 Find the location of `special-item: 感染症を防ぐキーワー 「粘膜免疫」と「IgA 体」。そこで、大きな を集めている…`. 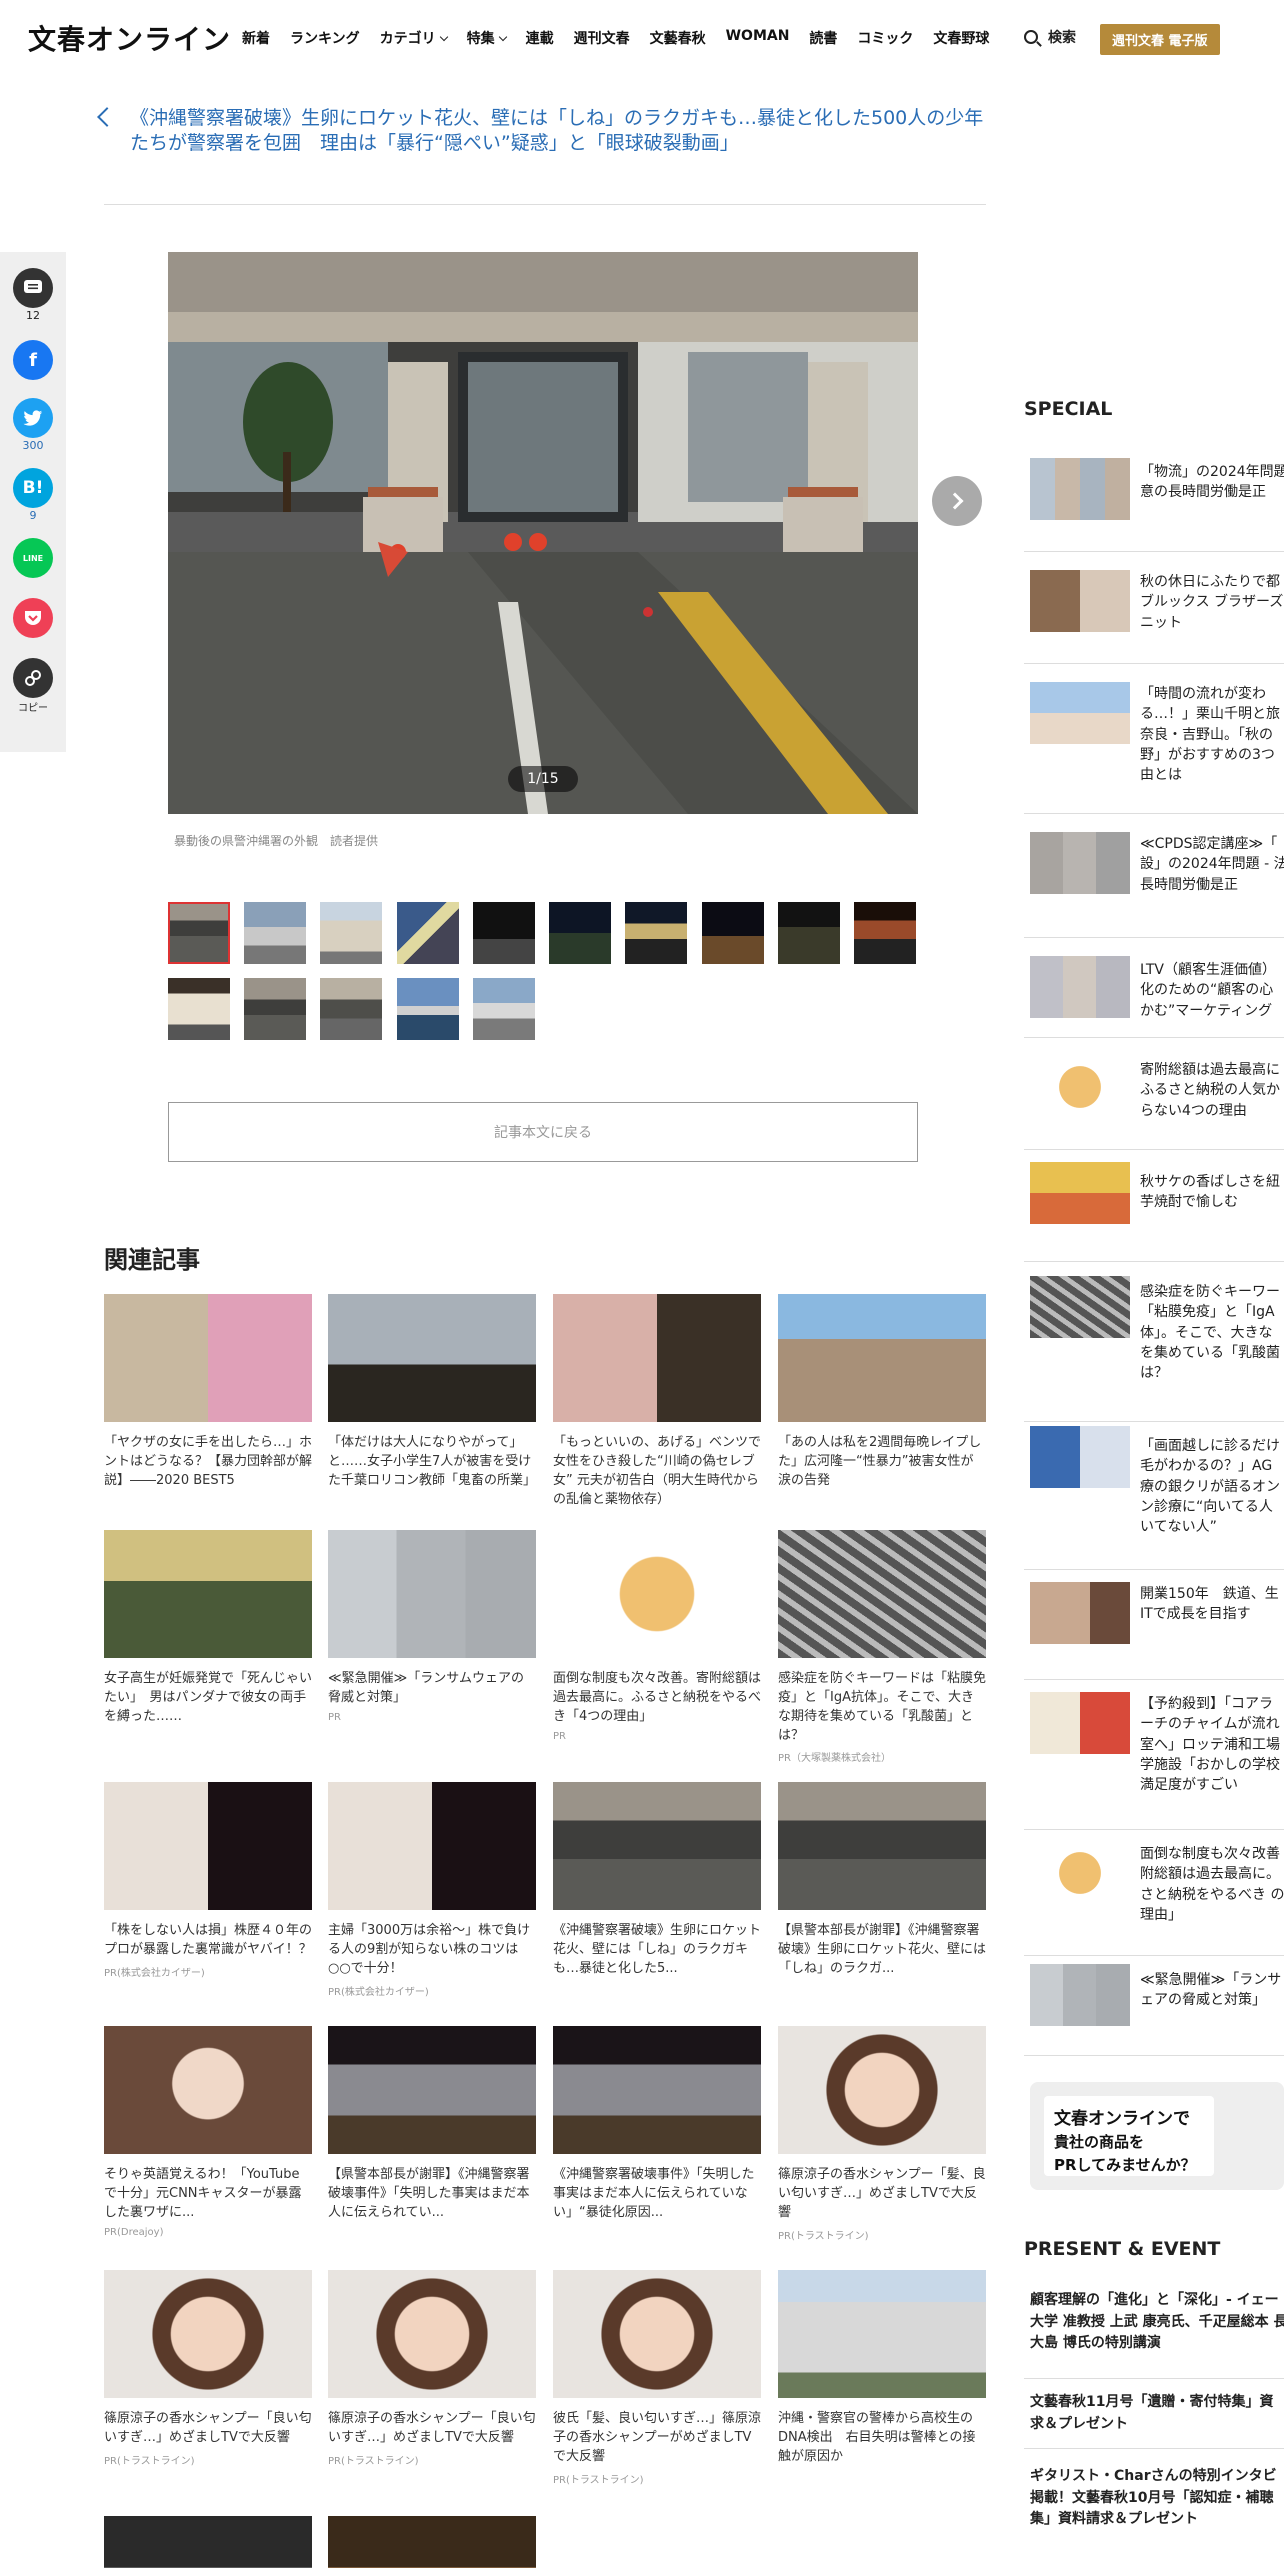

special-item: 感染症を防ぐキーワー 「粘膜免疫」と「IgA 体」。そこで、大きな を集めている… is located at coordinates (1154, 1342).